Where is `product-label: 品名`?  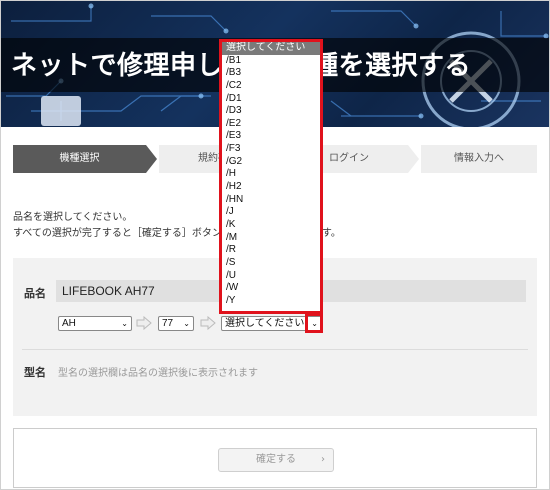
product-label: 品名 is located at coordinates (35, 293).